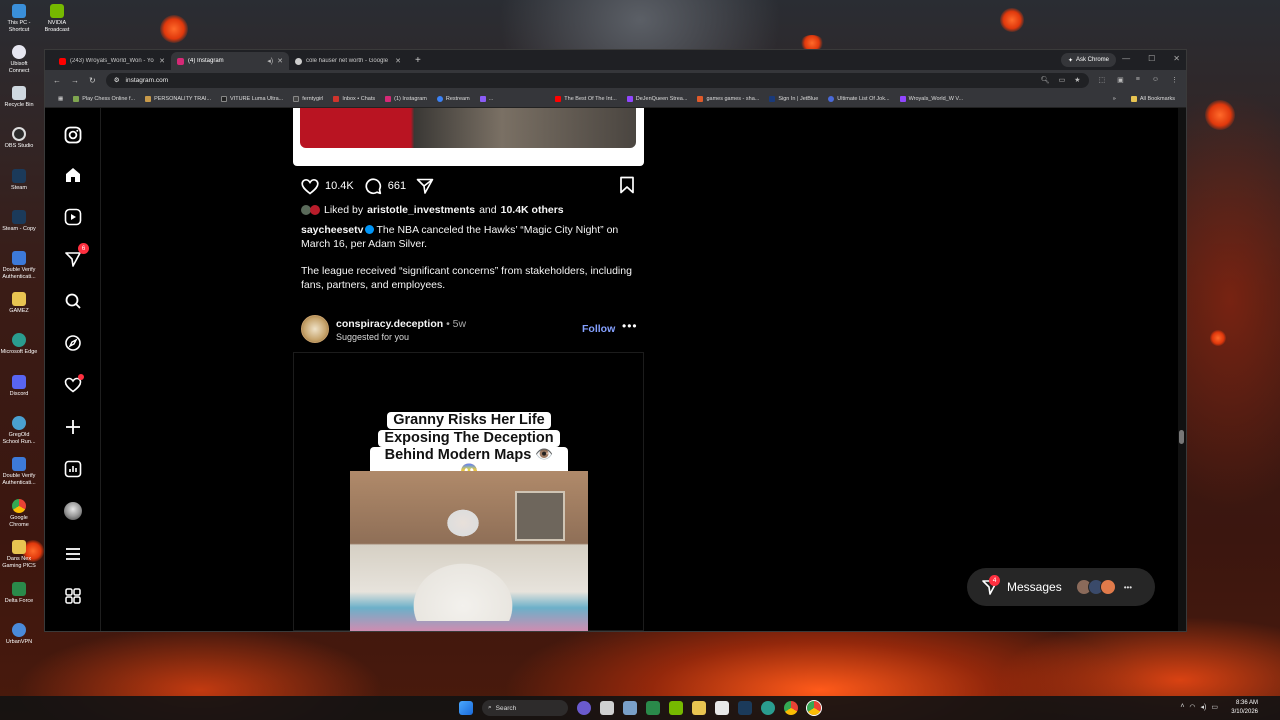  What do you see at coordinates (73, 596) in the screenshot?
I see `also-from-meta-icon` at bounding box center [73, 596].